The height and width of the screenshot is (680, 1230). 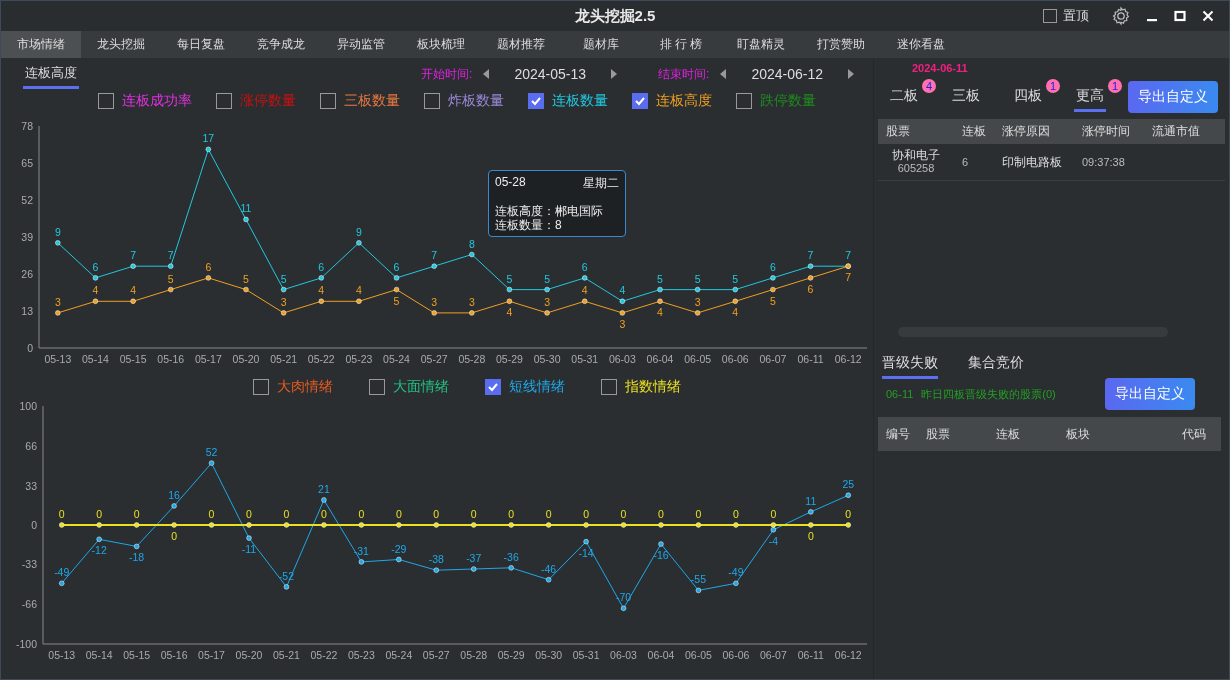 What do you see at coordinates (940, 69) in the screenshot?
I see `ladder-date: 2024-06-11` at bounding box center [940, 69].